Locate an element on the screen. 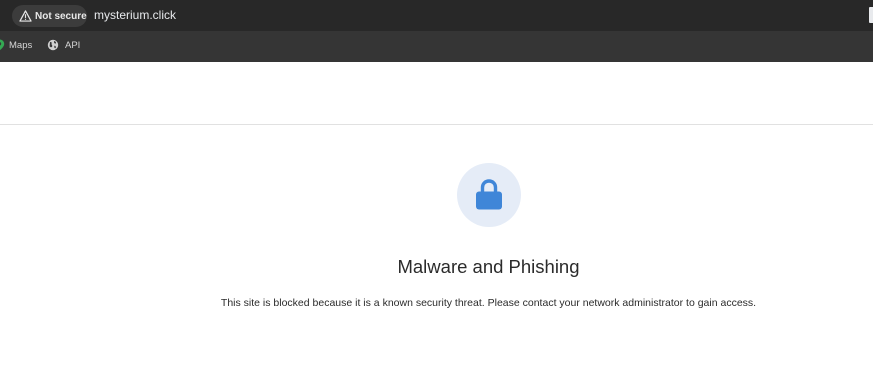  lock-icon is located at coordinates (489, 194).